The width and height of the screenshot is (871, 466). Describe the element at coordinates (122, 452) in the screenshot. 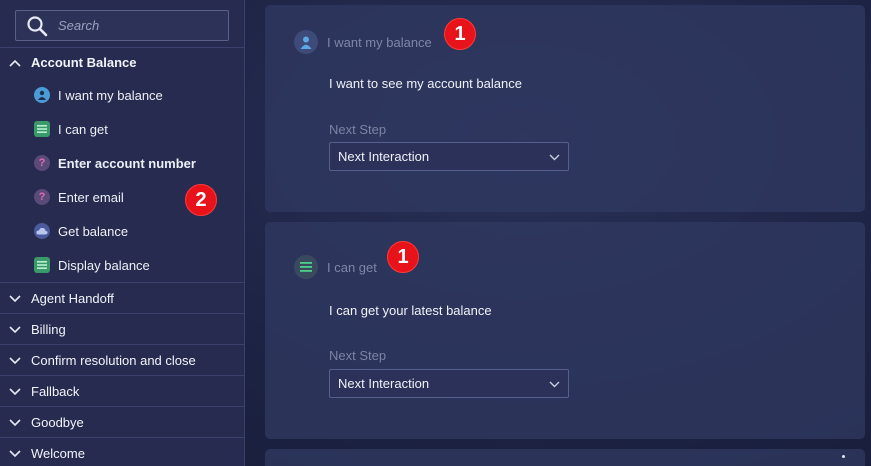

I see `group-welcome: Welcome` at that location.